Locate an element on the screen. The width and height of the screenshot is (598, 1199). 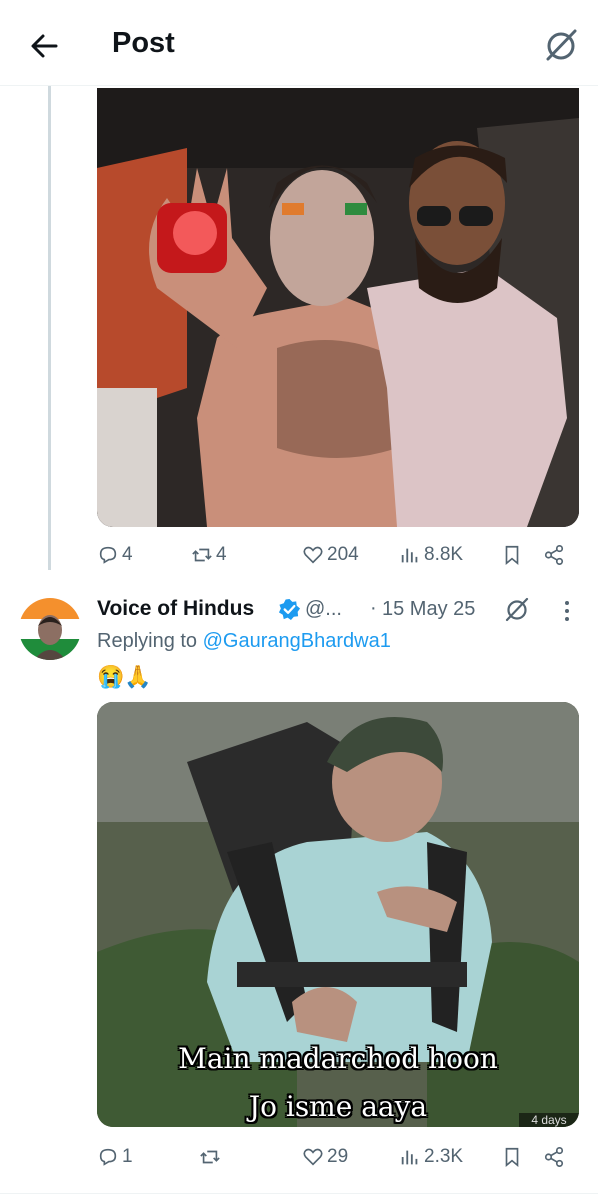
like-button: 204 is located at coordinates (330, 555).